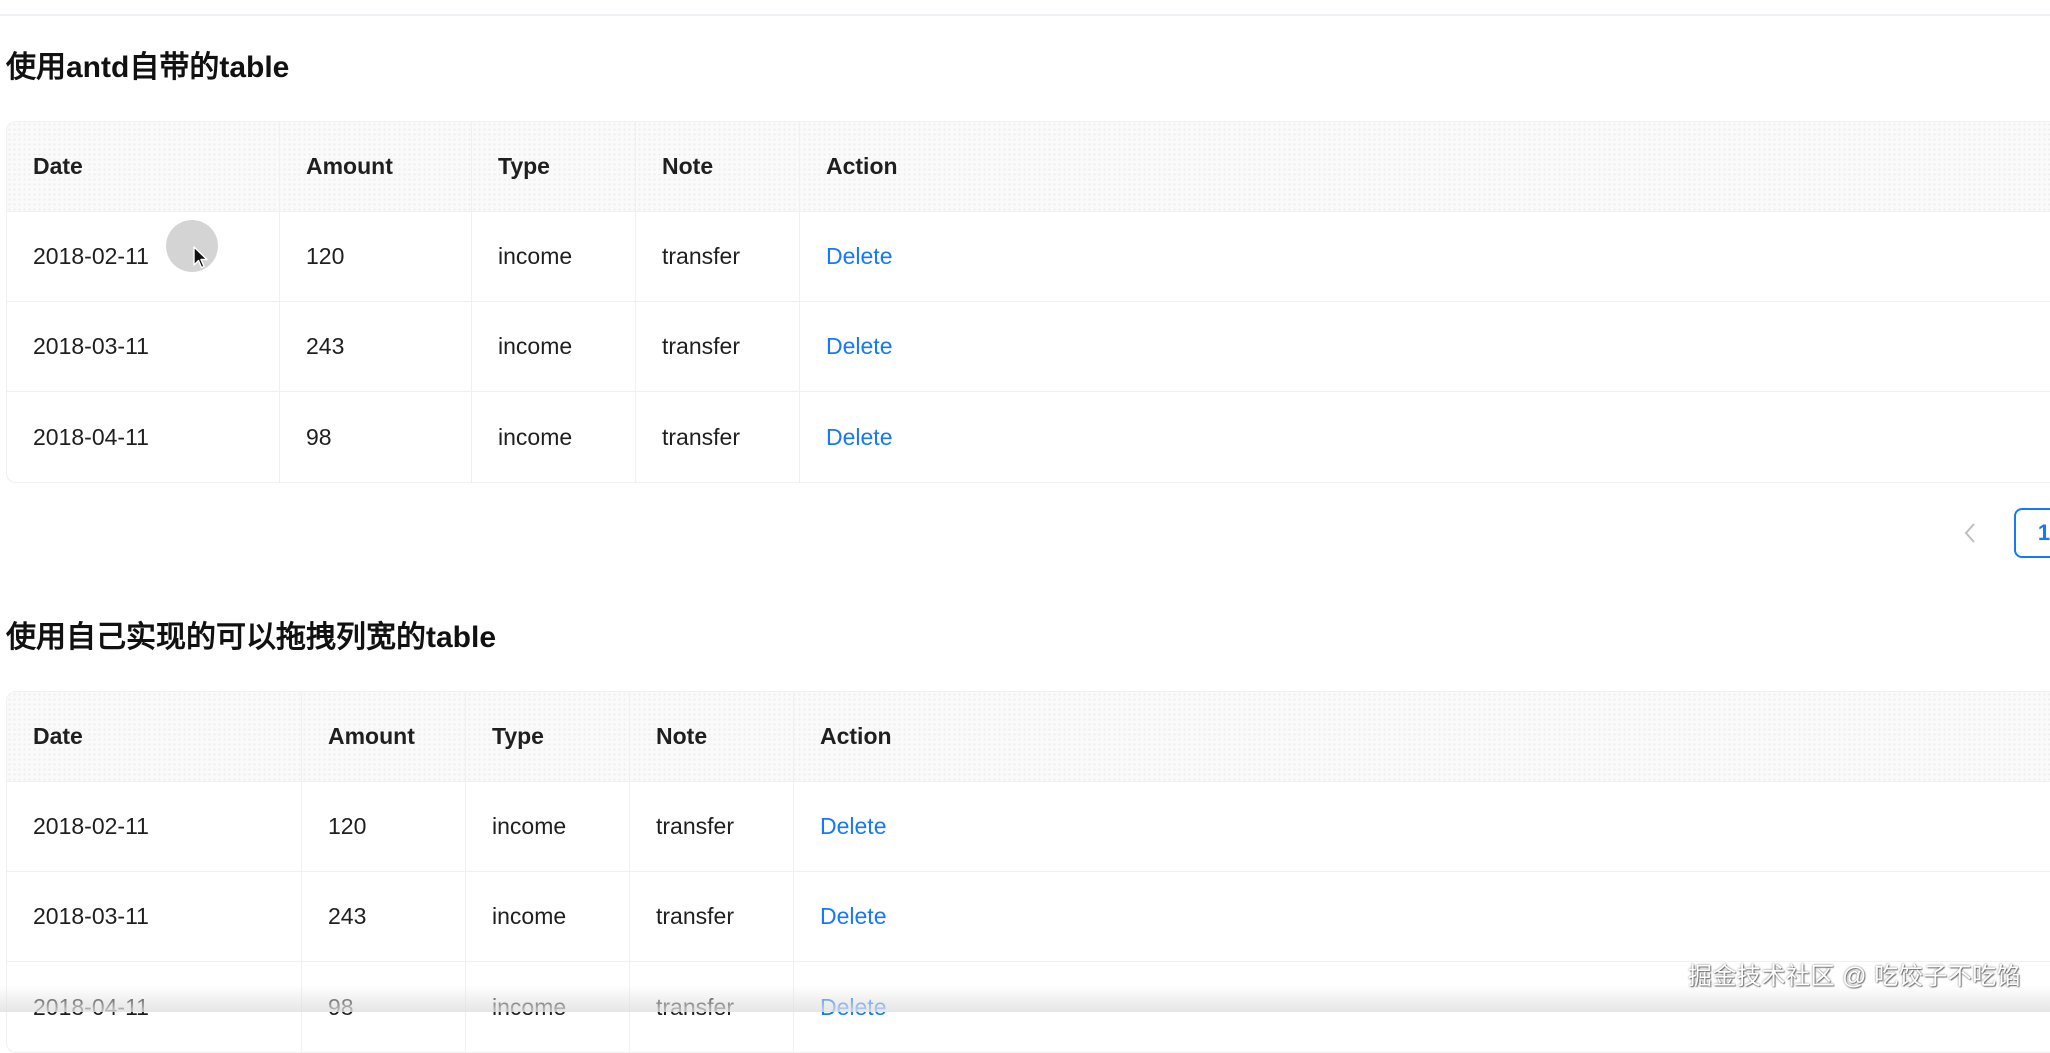 The width and height of the screenshot is (2050, 1053). Describe the element at coordinates (2032, 533) in the screenshot. I see `page-item-current: 1` at that location.